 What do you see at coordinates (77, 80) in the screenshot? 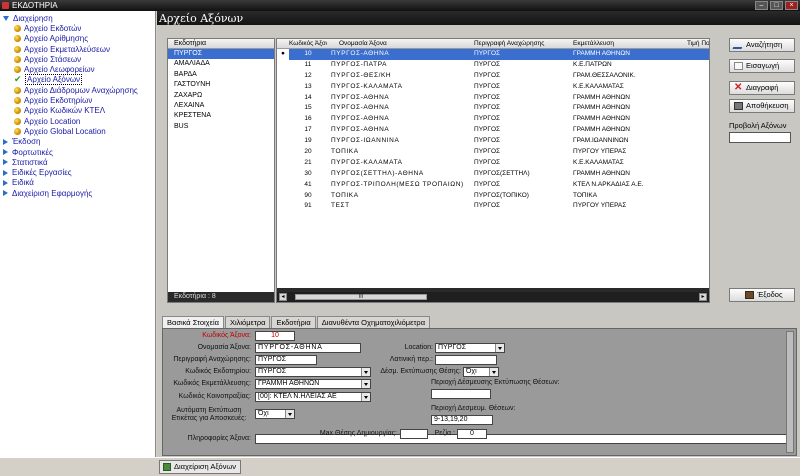
I see `tree-item: ✔ Αρχείο Αξόνων` at bounding box center [77, 80].